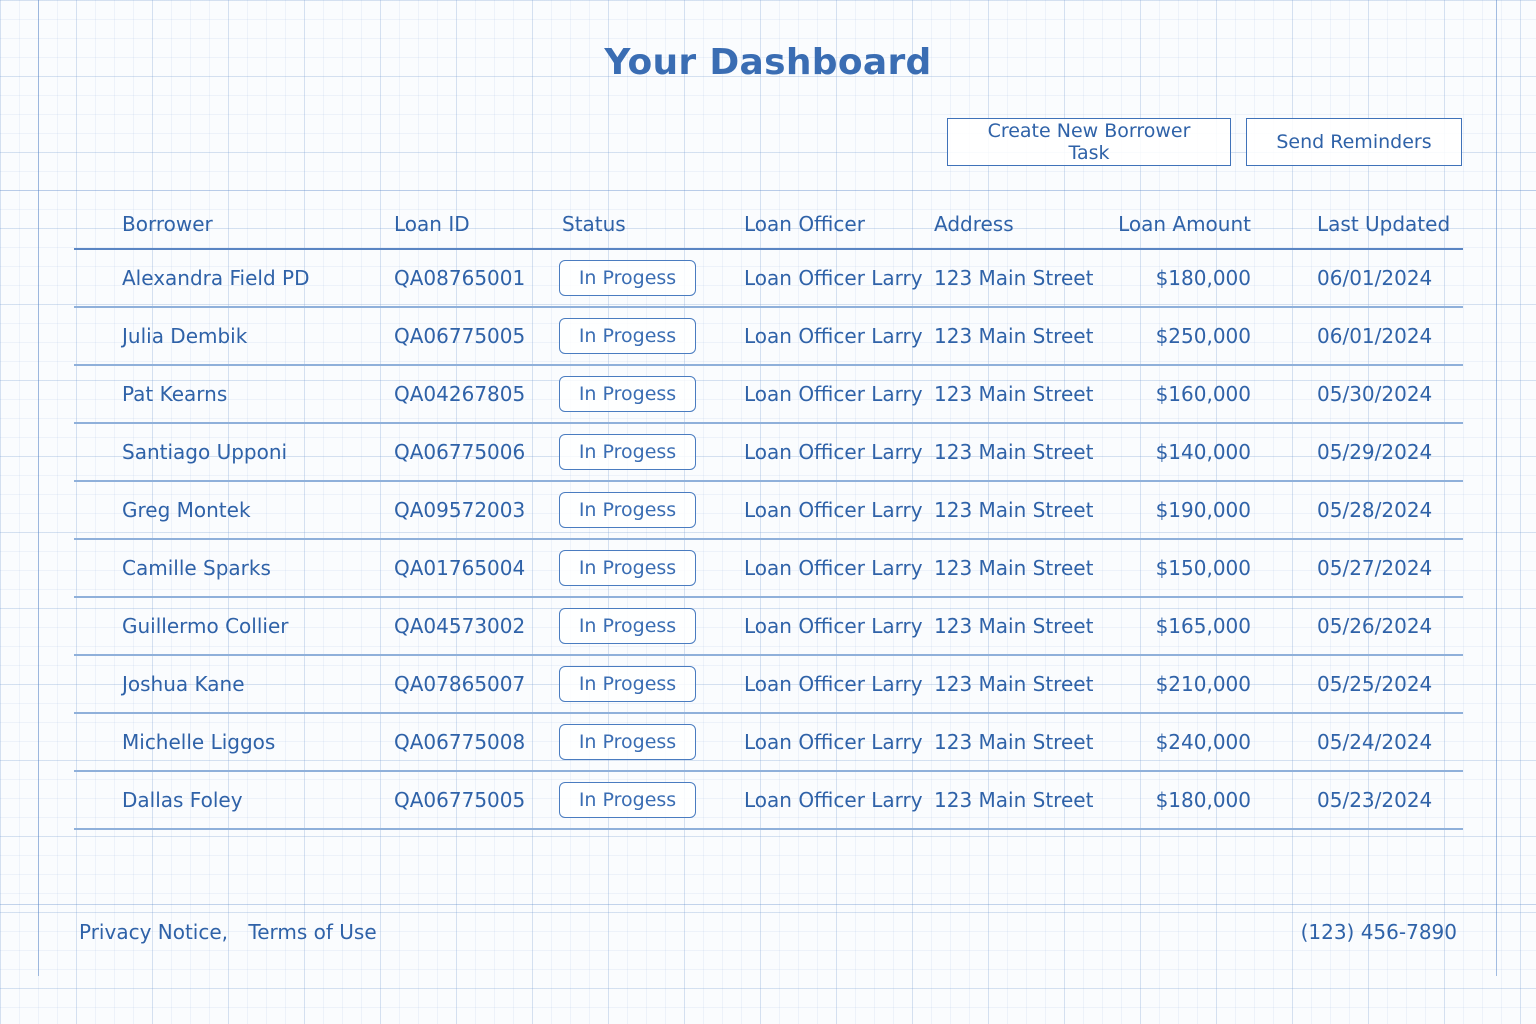 This screenshot has width=1536, height=1024. I want to click on column-header-loan-id: Loan ID, so click(478, 225).